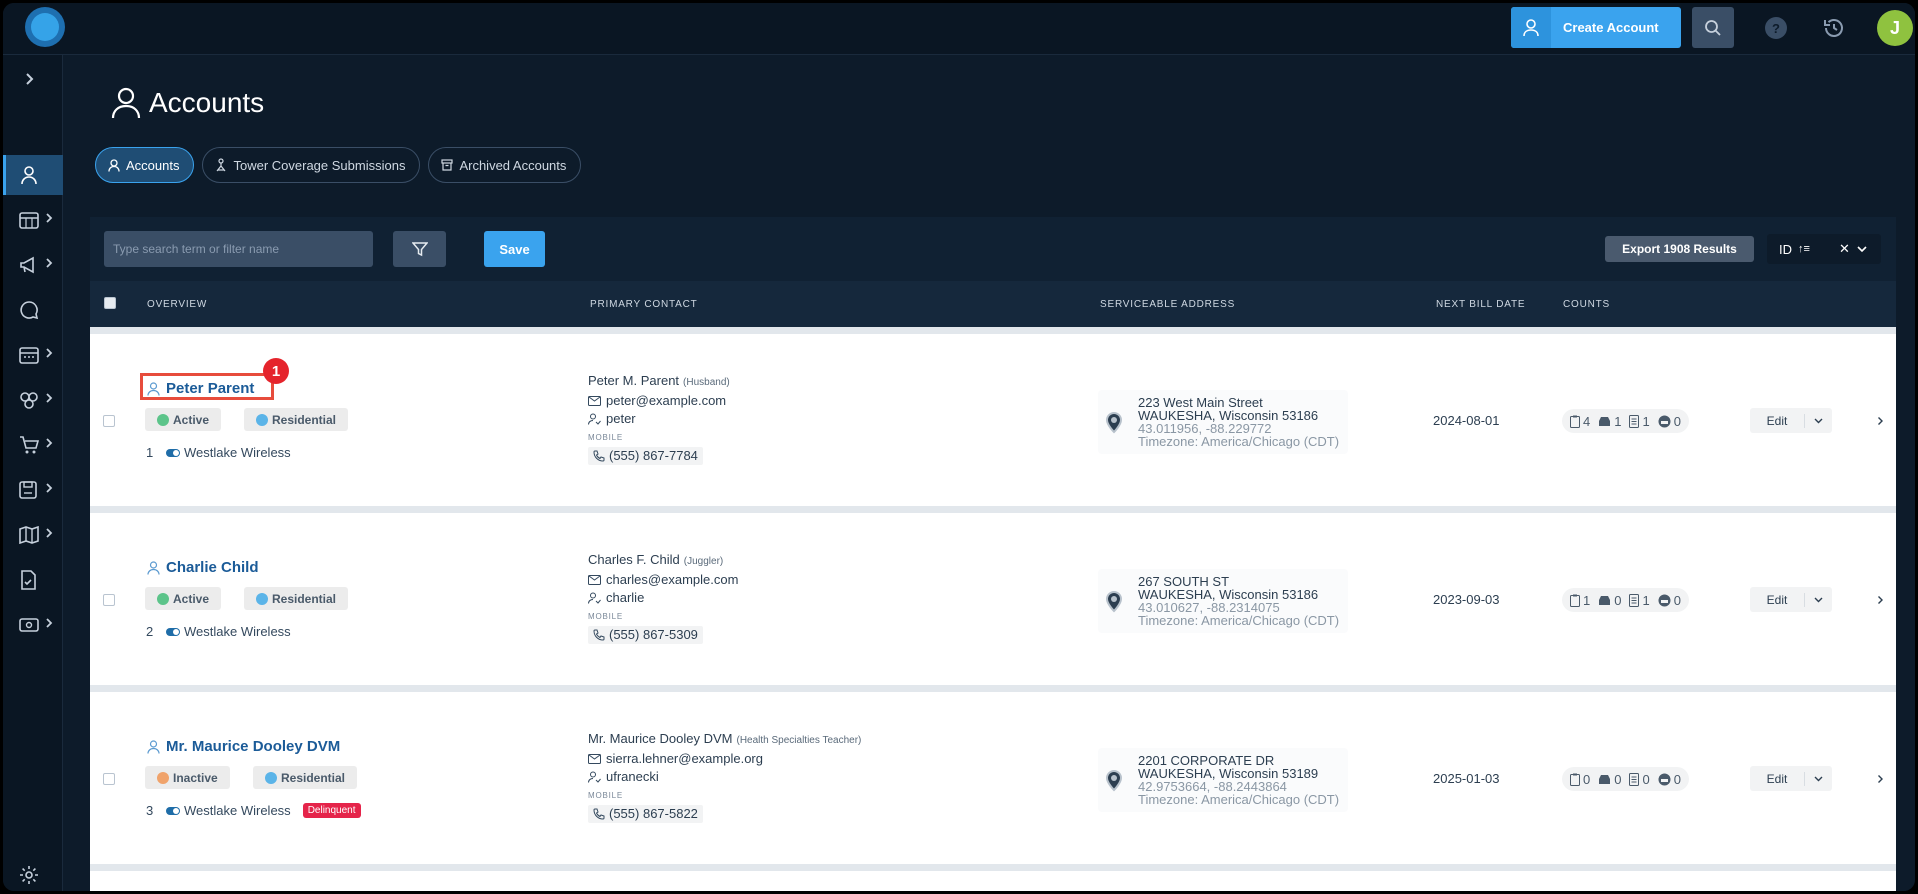 The image size is (1918, 894). Describe the element at coordinates (993, 881) in the screenshot. I see `table-row` at that location.